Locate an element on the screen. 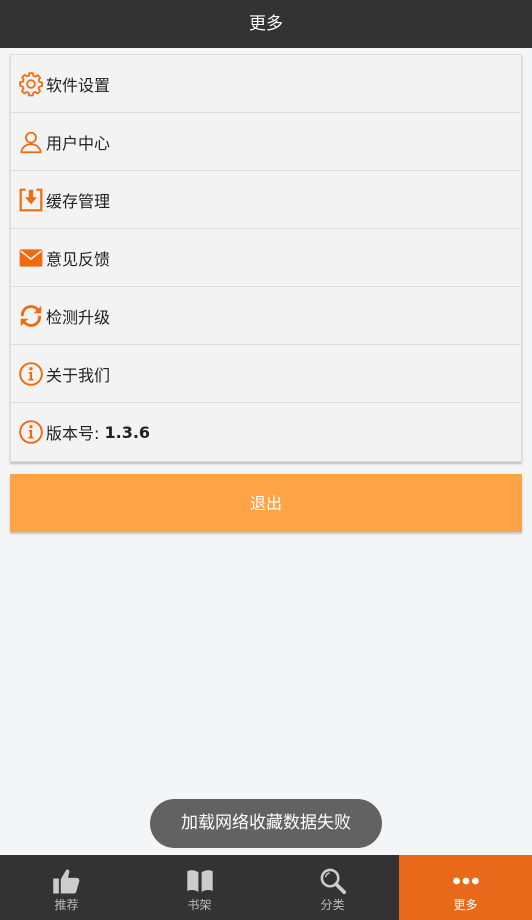  toast-message: 加载网络收藏数据失败 is located at coordinates (266, 823).